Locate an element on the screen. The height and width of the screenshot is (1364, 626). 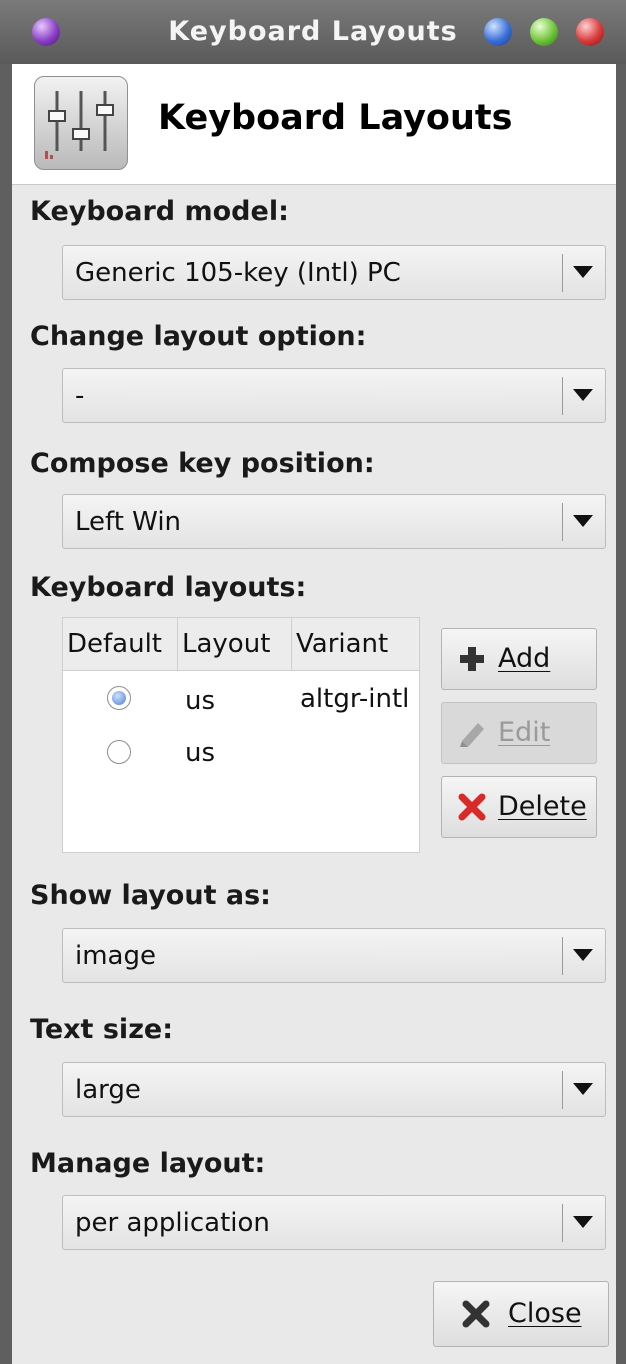
keyboard-model-value: Generic 105-key (Intl) PC is located at coordinates (238, 273).